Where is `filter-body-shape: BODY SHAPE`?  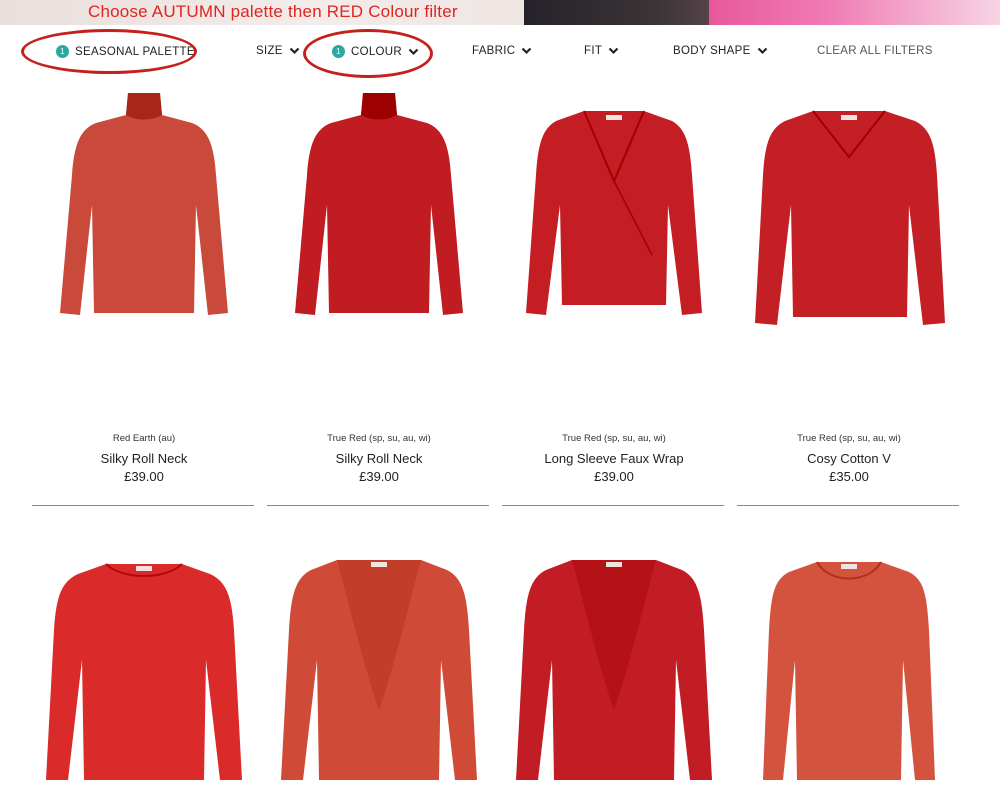 filter-body-shape: BODY SHAPE is located at coordinates (720, 51).